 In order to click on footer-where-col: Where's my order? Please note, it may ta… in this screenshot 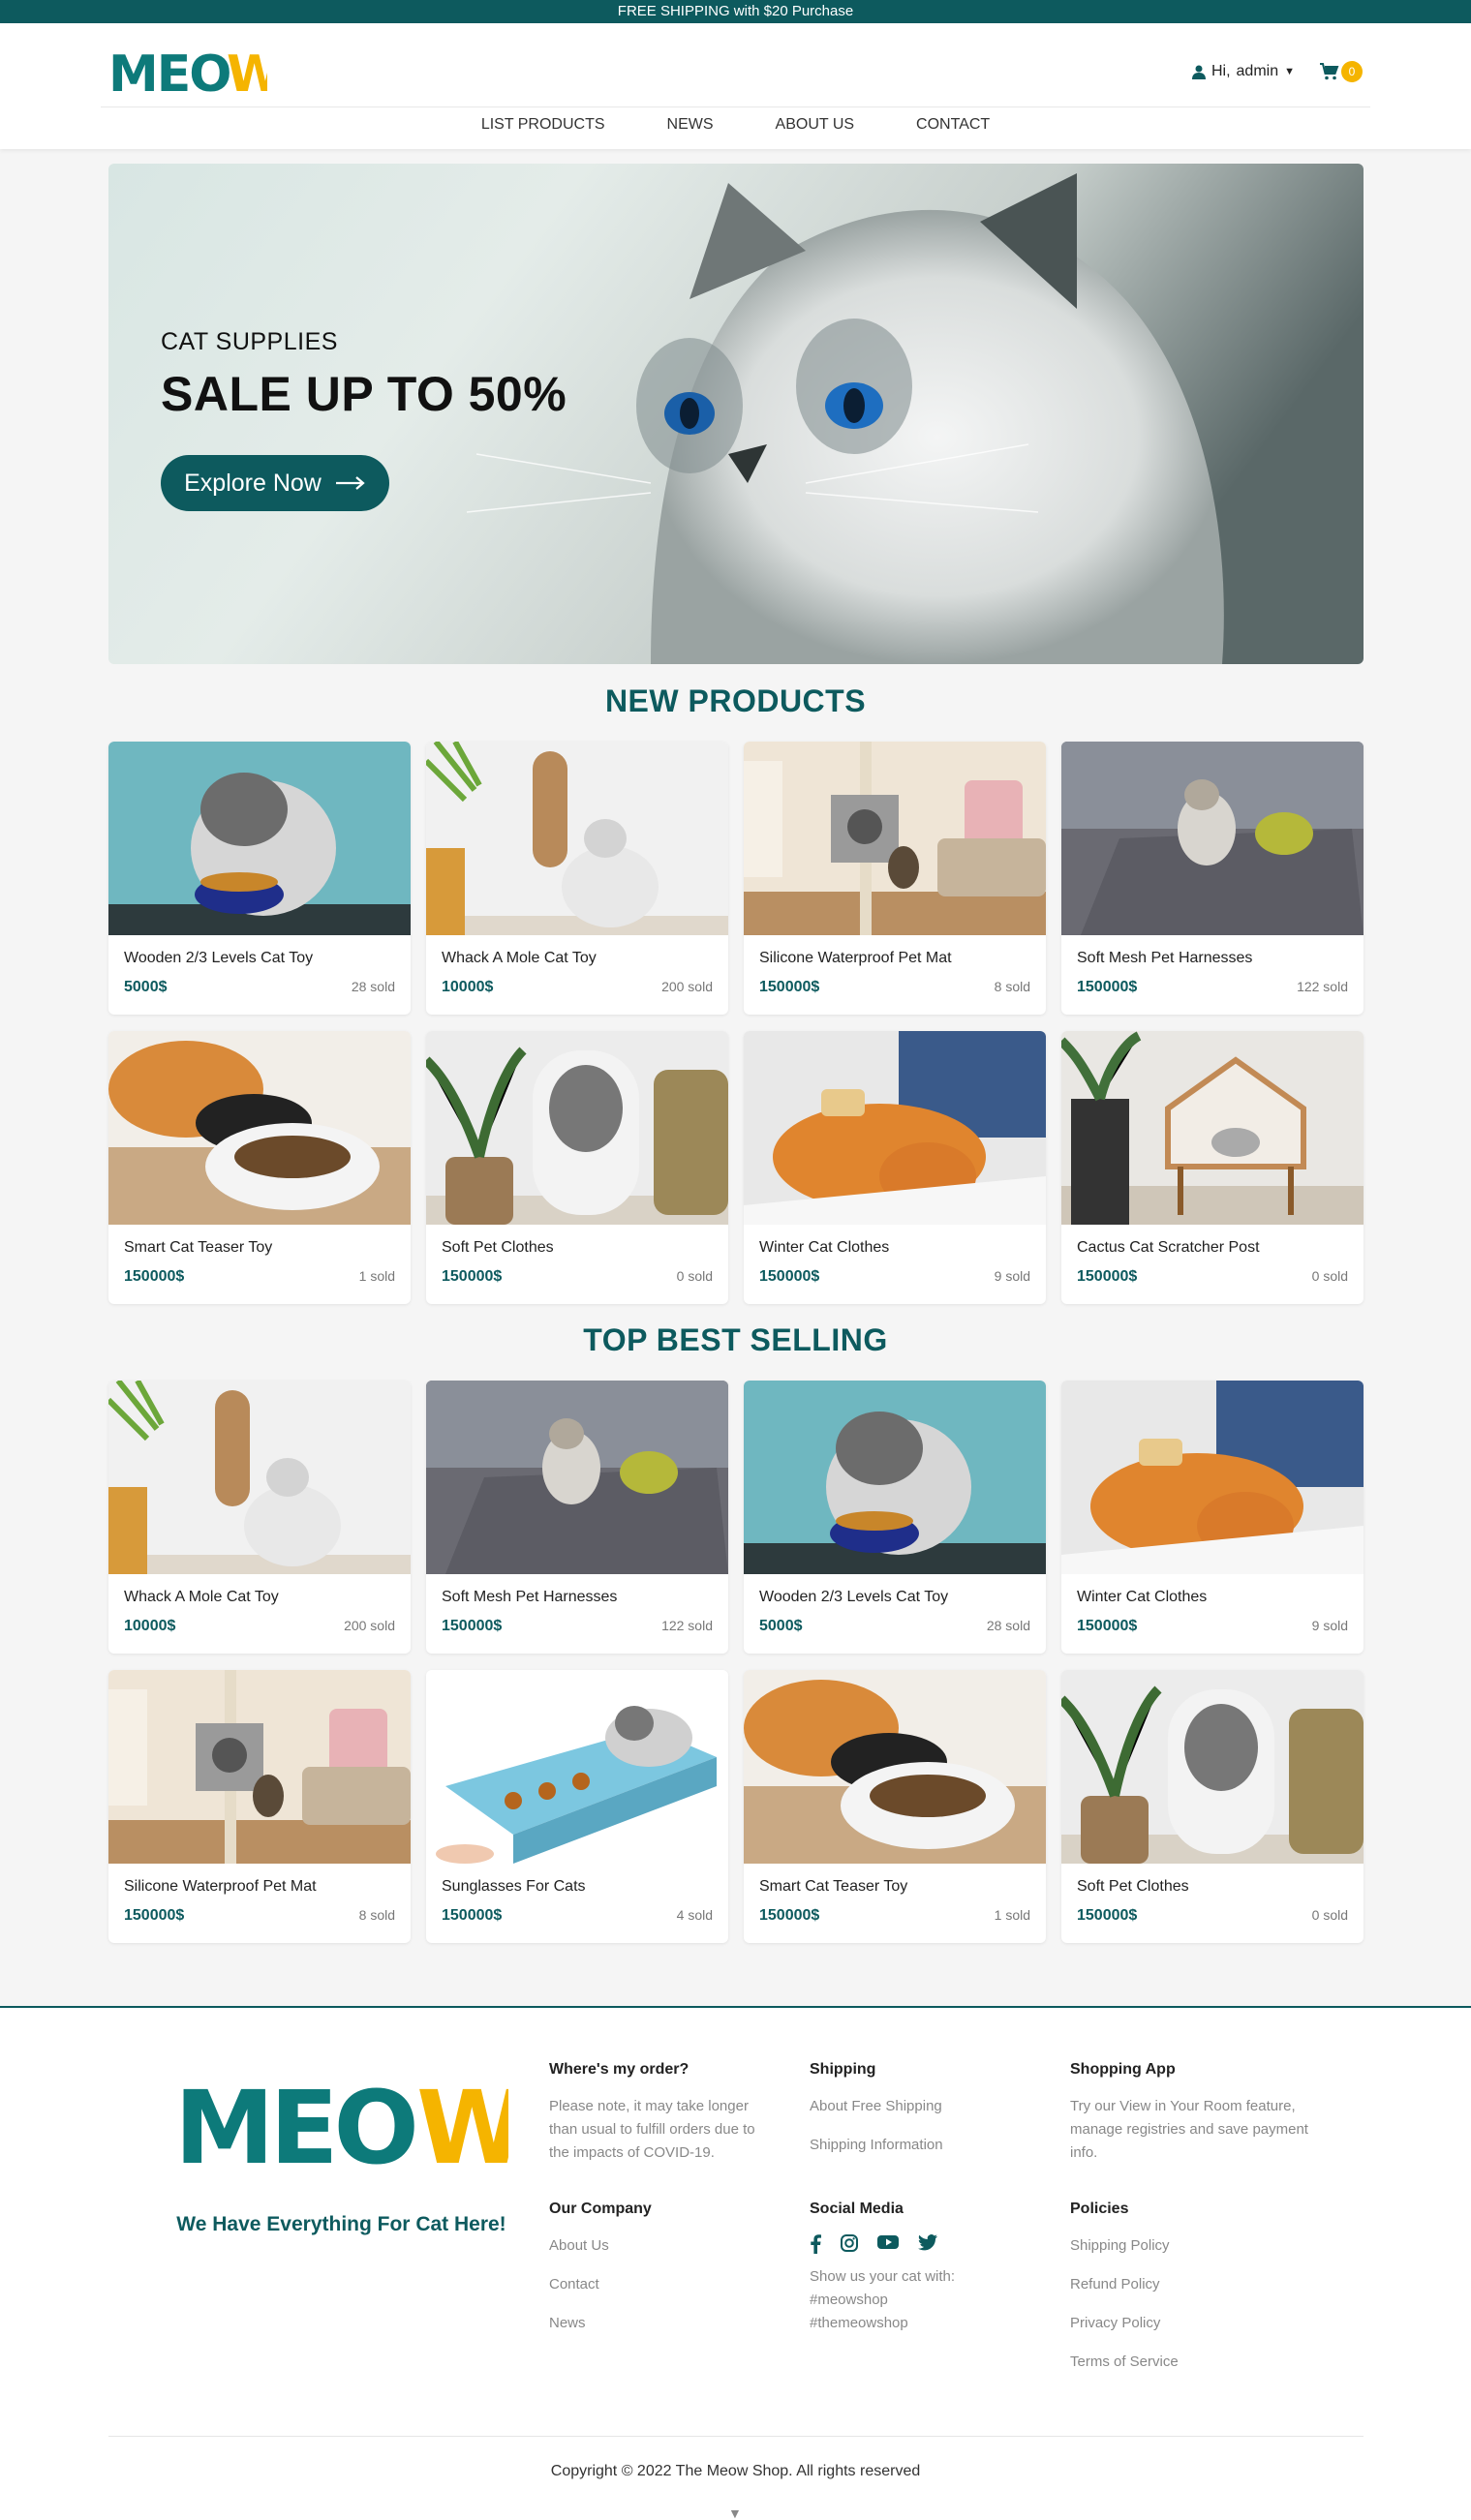, I will do `click(660, 2111)`.